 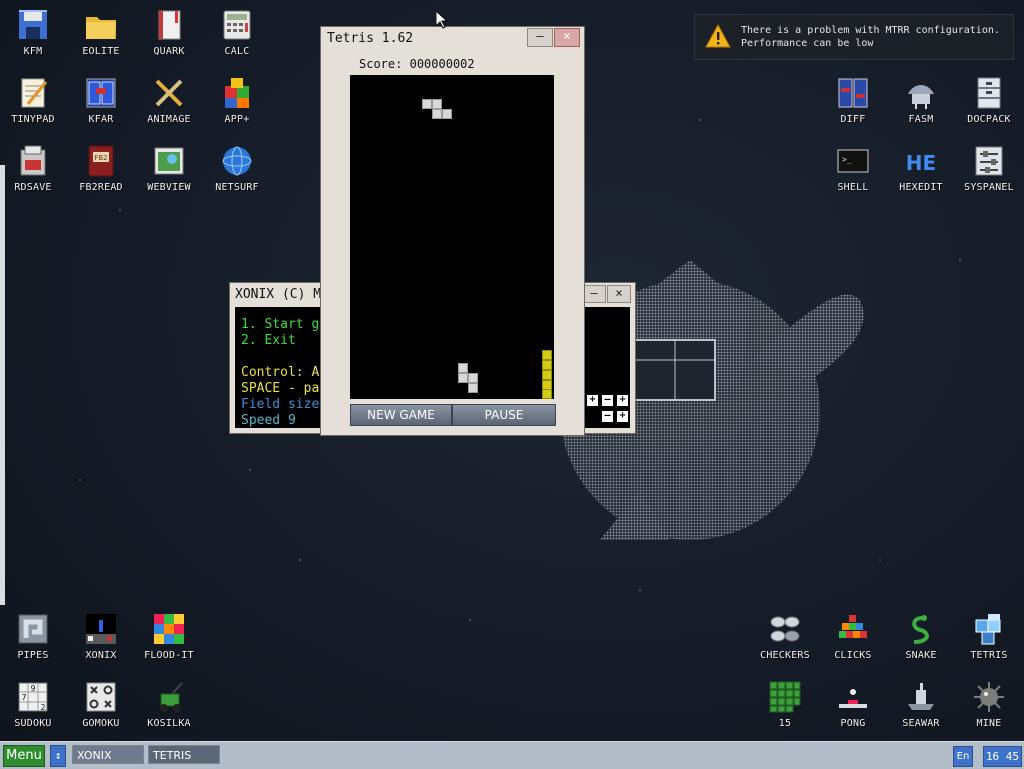 What do you see at coordinates (853, 655) in the screenshot?
I see `desktop-icon-label: CLICKS` at bounding box center [853, 655].